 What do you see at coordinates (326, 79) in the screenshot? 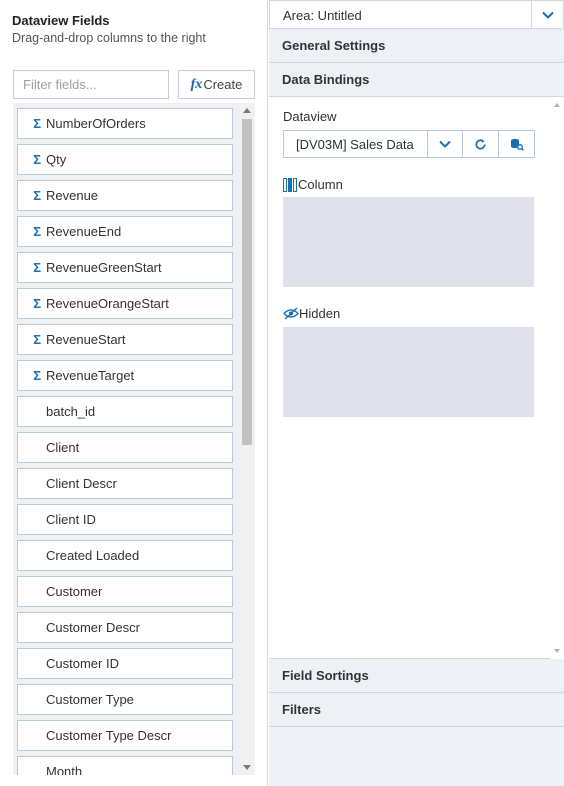
I see `data-bindings-label: Data Bindings` at bounding box center [326, 79].